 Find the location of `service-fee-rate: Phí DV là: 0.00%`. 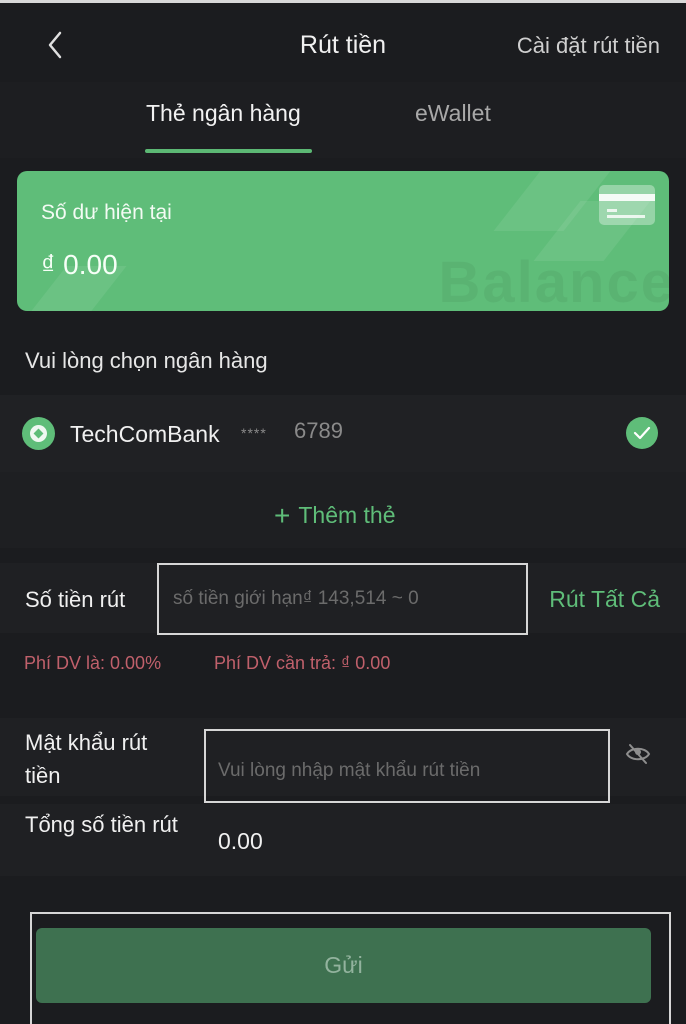

service-fee-rate: Phí DV là: 0.00% is located at coordinates (93, 663).